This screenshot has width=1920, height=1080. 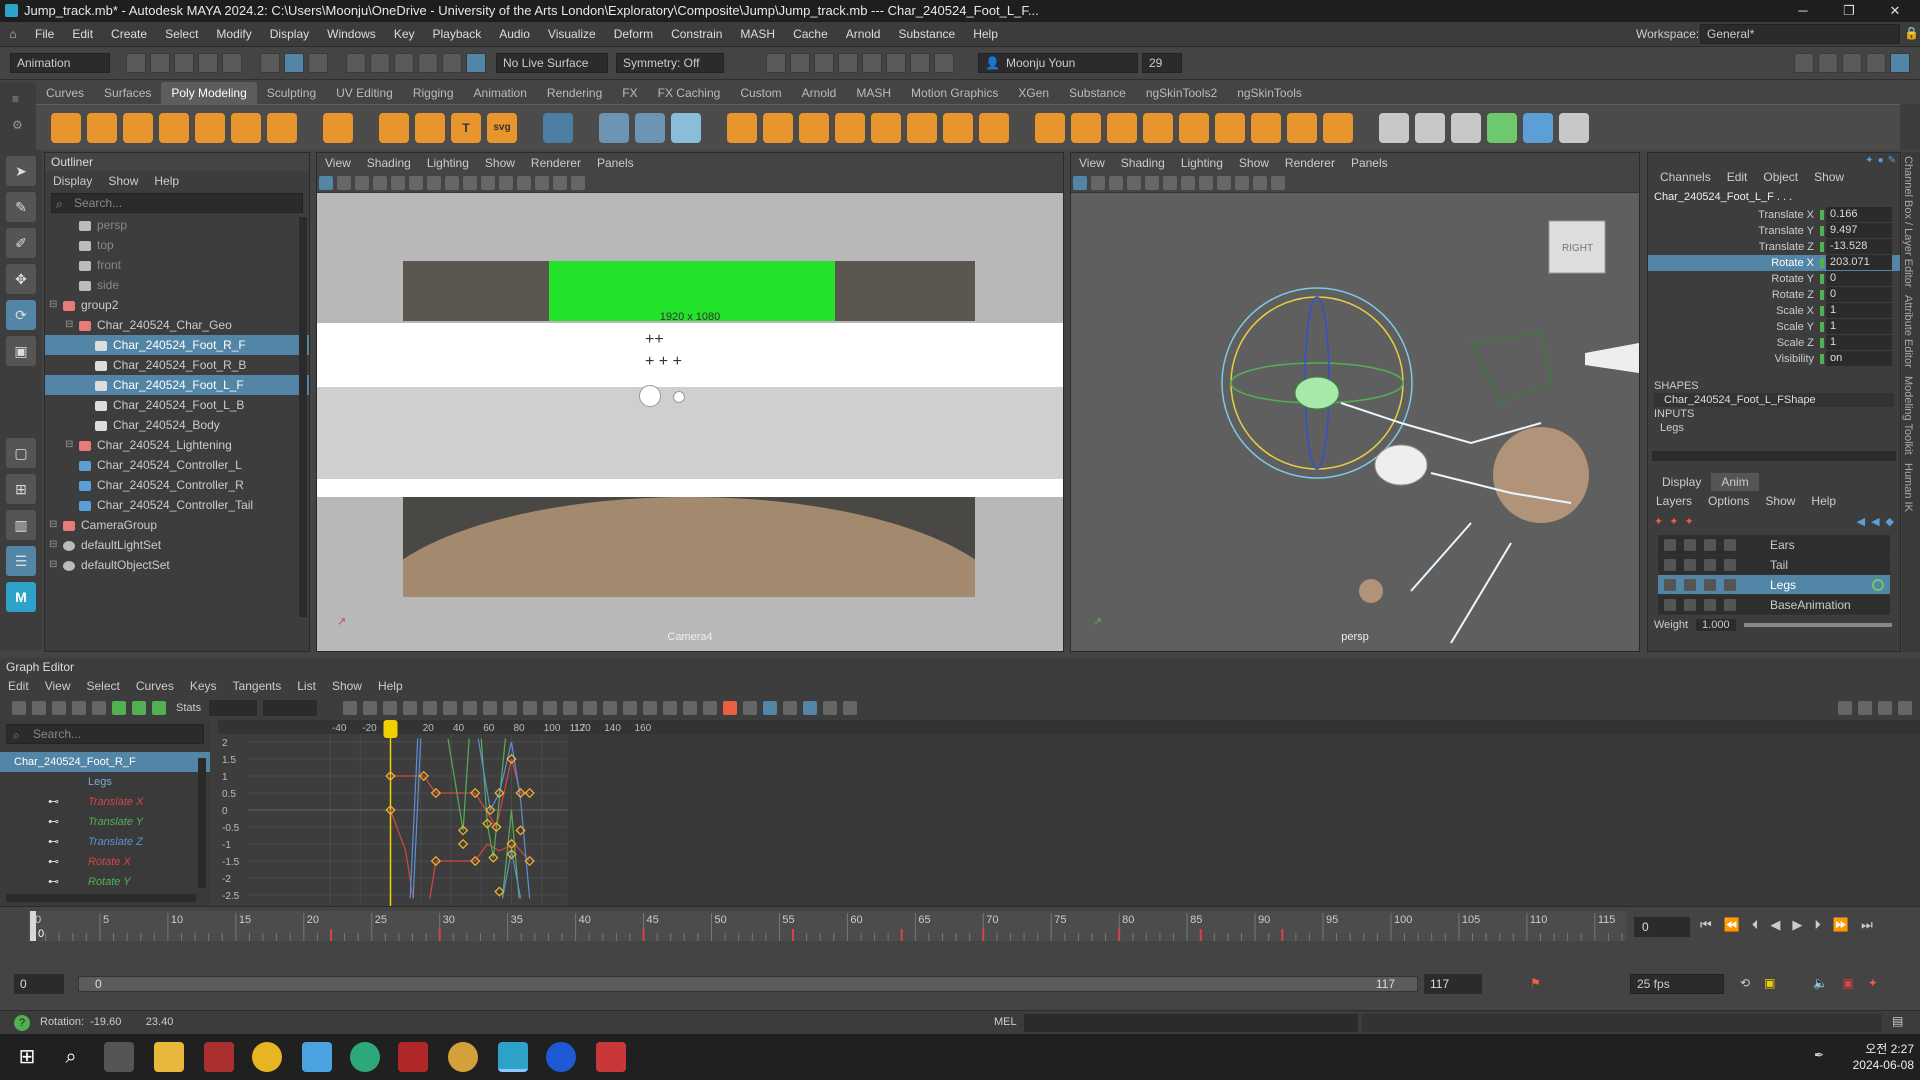 I want to click on step-forward-key-icon: ⏩, so click(x=1841, y=925).